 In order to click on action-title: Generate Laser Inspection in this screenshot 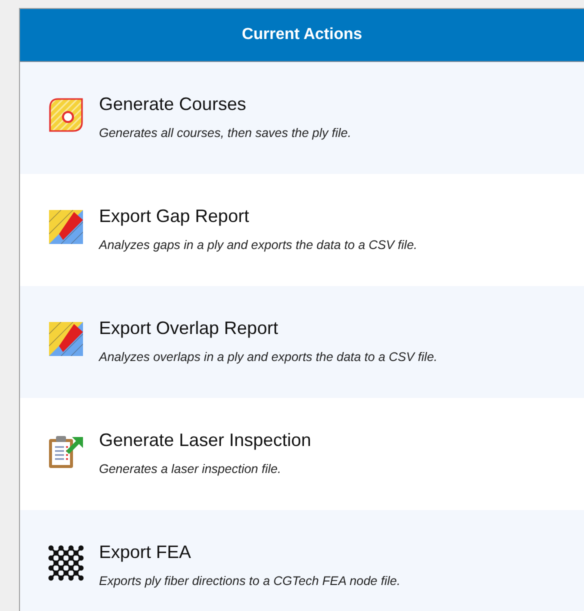, I will do `click(205, 440)`.